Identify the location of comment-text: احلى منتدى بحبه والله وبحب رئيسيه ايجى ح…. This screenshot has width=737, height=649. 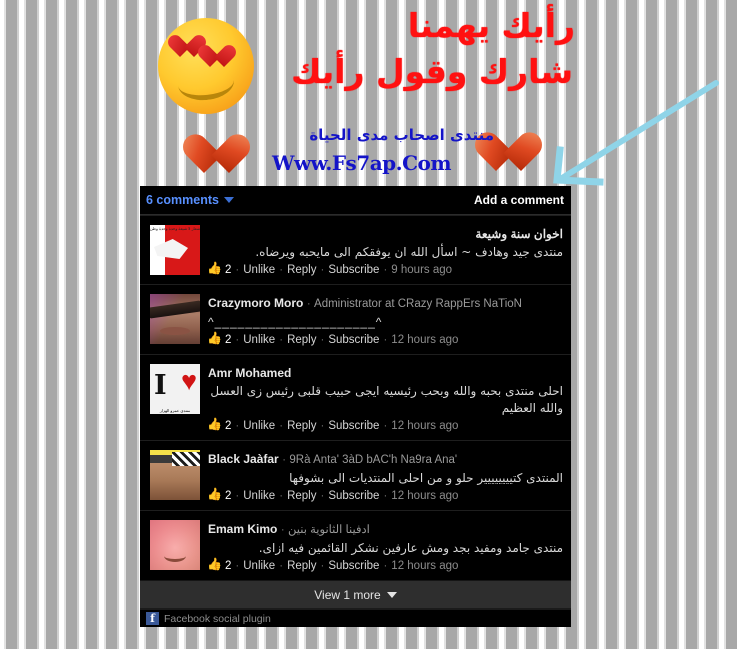
(386, 399).